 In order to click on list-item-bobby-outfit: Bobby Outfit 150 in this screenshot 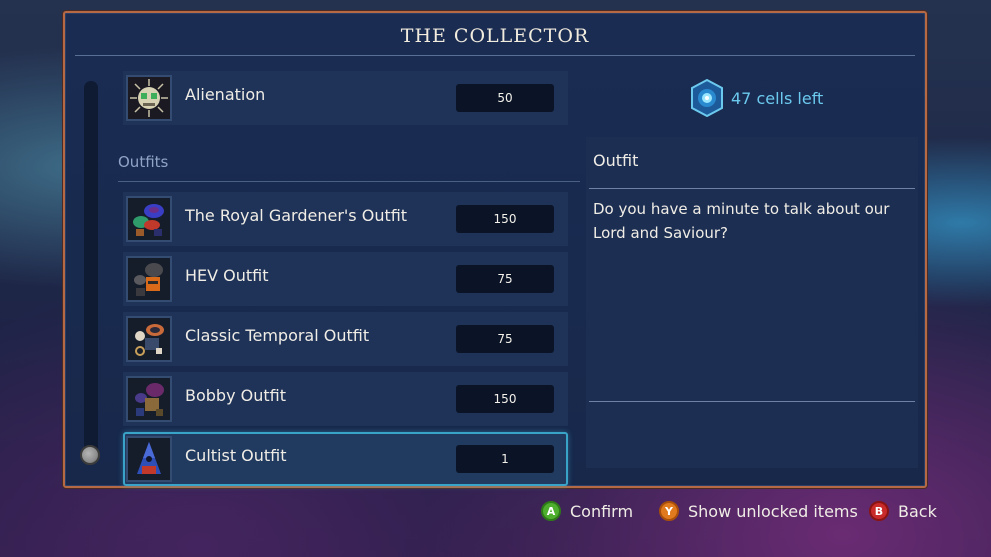, I will do `click(345, 399)`.